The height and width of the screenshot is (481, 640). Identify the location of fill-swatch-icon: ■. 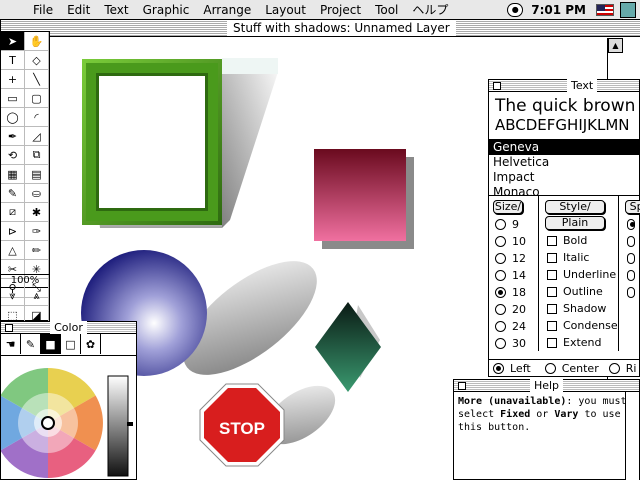
(51, 344).